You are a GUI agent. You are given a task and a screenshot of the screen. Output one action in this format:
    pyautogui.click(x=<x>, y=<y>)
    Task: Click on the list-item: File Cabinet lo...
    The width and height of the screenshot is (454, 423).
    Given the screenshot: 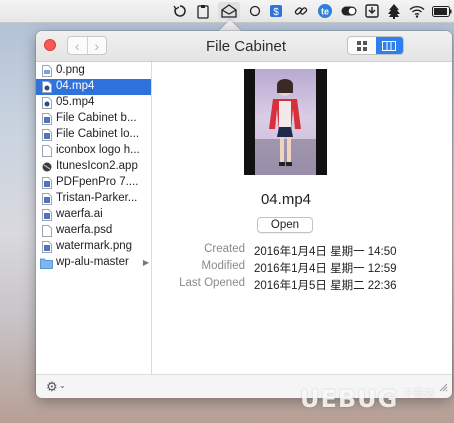 What is the action you would take?
    pyautogui.click(x=93, y=135)
    